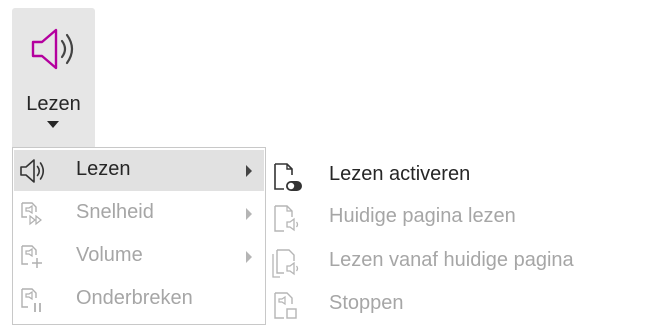 This screenshot has height=329, width=660. What do you see at coordinates (286, 218) in the screenshot?
I see `read-page-icon` at bounding box center [286, 218].